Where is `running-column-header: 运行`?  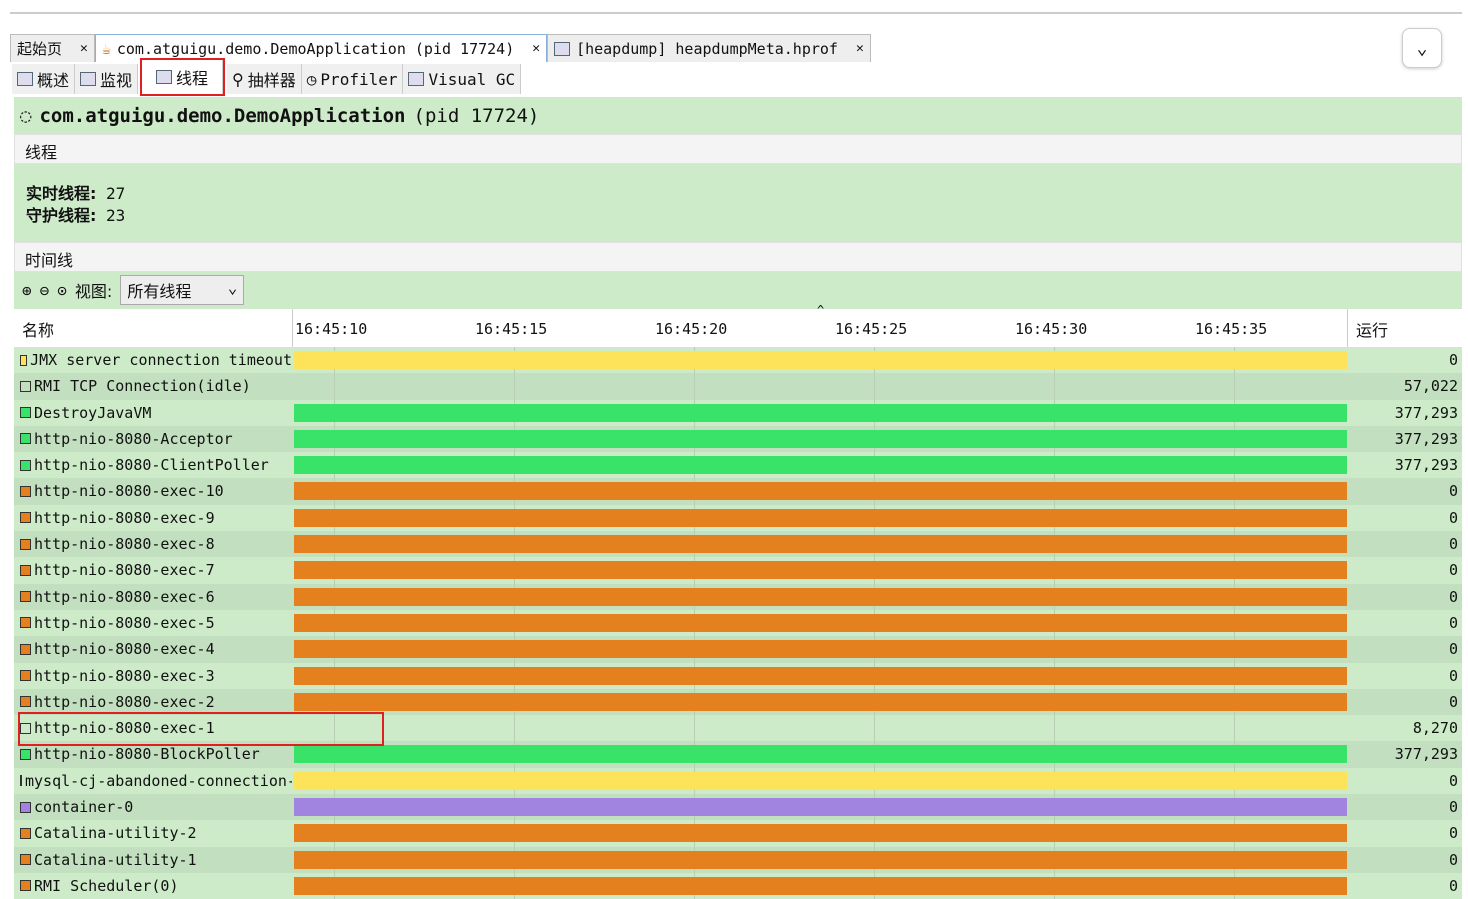 running-column-header: 运行 is located at coordinates (1371, 328).